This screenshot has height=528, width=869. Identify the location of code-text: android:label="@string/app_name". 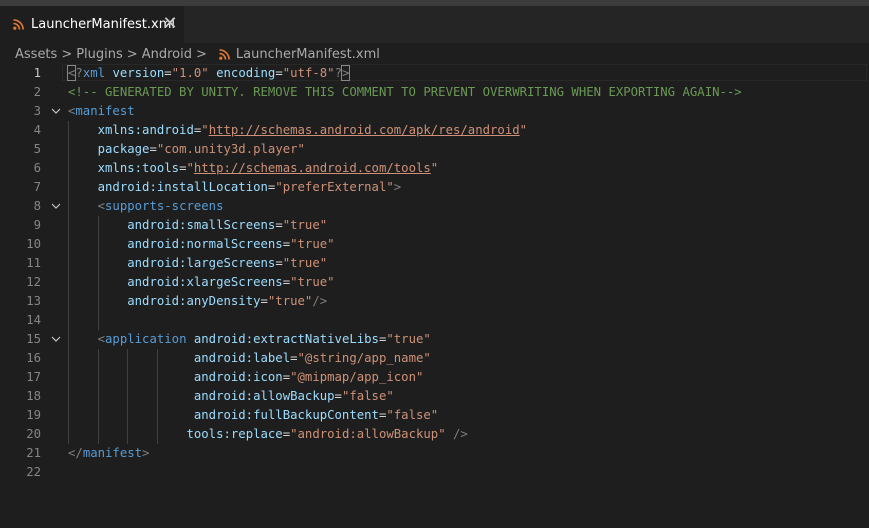
(249, 358).